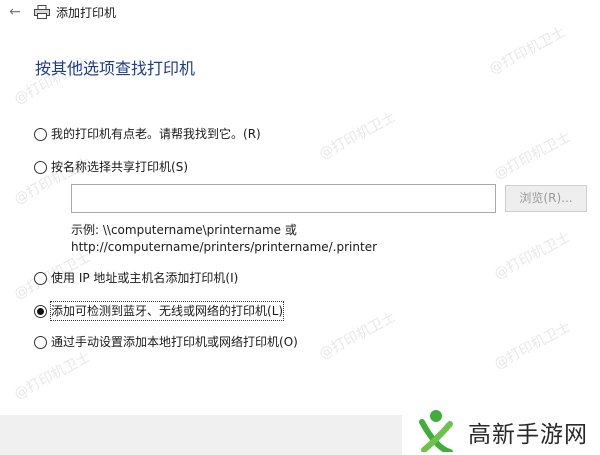 Image resolution: width=600 pixels, height=455 pixels. I want to click on option-accelerator: (I), so click(232, 278).